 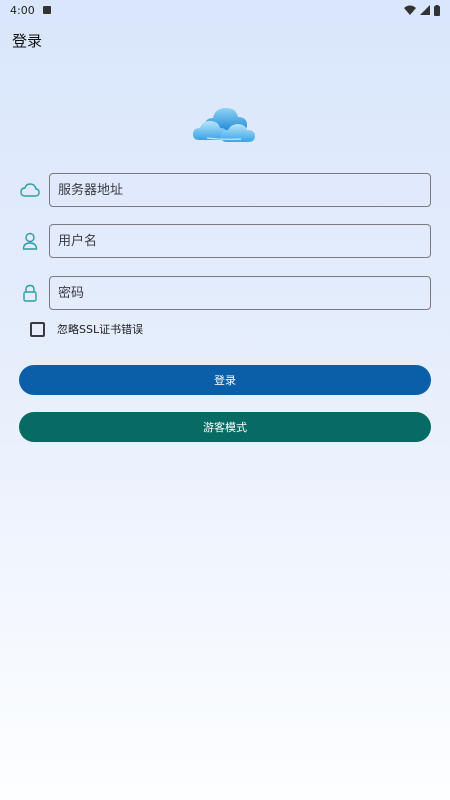 What do you see at coordinates (100, 329) in the screenshot?
I see `ignore-ssl-label: 忽略SSL证书错误` at bounding box center [100, 329].